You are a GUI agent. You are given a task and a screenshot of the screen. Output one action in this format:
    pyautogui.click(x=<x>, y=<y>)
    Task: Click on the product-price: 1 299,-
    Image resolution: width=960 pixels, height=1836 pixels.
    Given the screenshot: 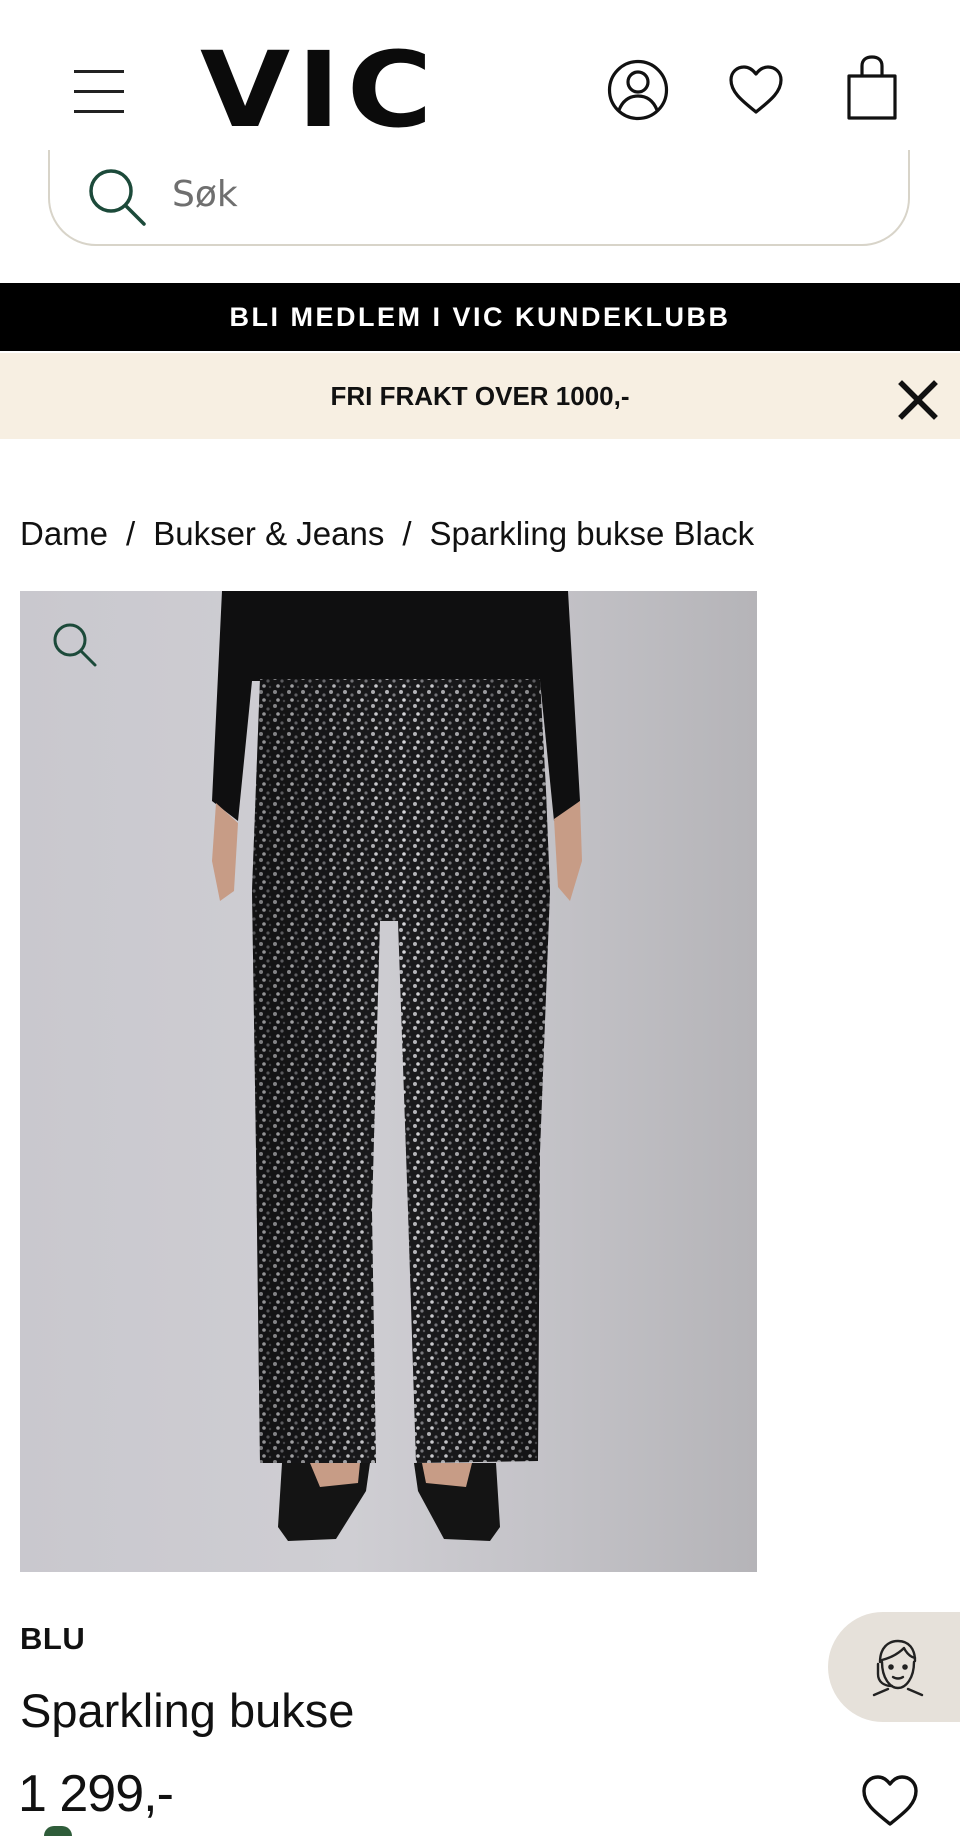 What is the action you would take?
    pyautogui.click(x=96, y=1794)
    